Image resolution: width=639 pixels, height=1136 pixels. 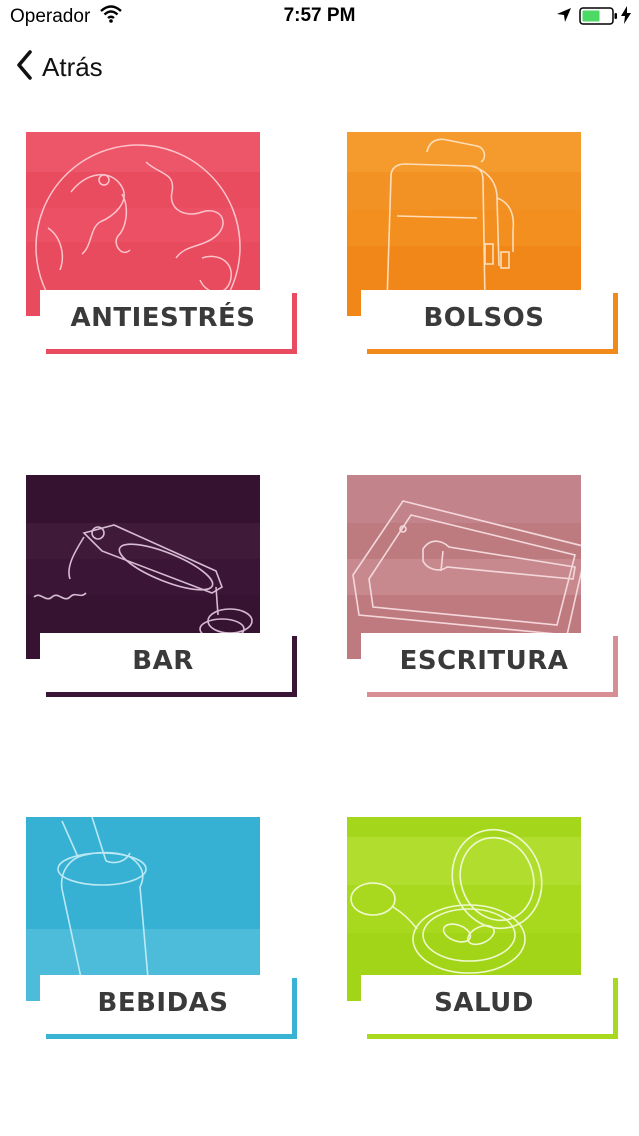 What do you see at coordinates (484, 661) in the screenshot?
I see `category-label: ESCRITURA` at bounding box center [484, 661].